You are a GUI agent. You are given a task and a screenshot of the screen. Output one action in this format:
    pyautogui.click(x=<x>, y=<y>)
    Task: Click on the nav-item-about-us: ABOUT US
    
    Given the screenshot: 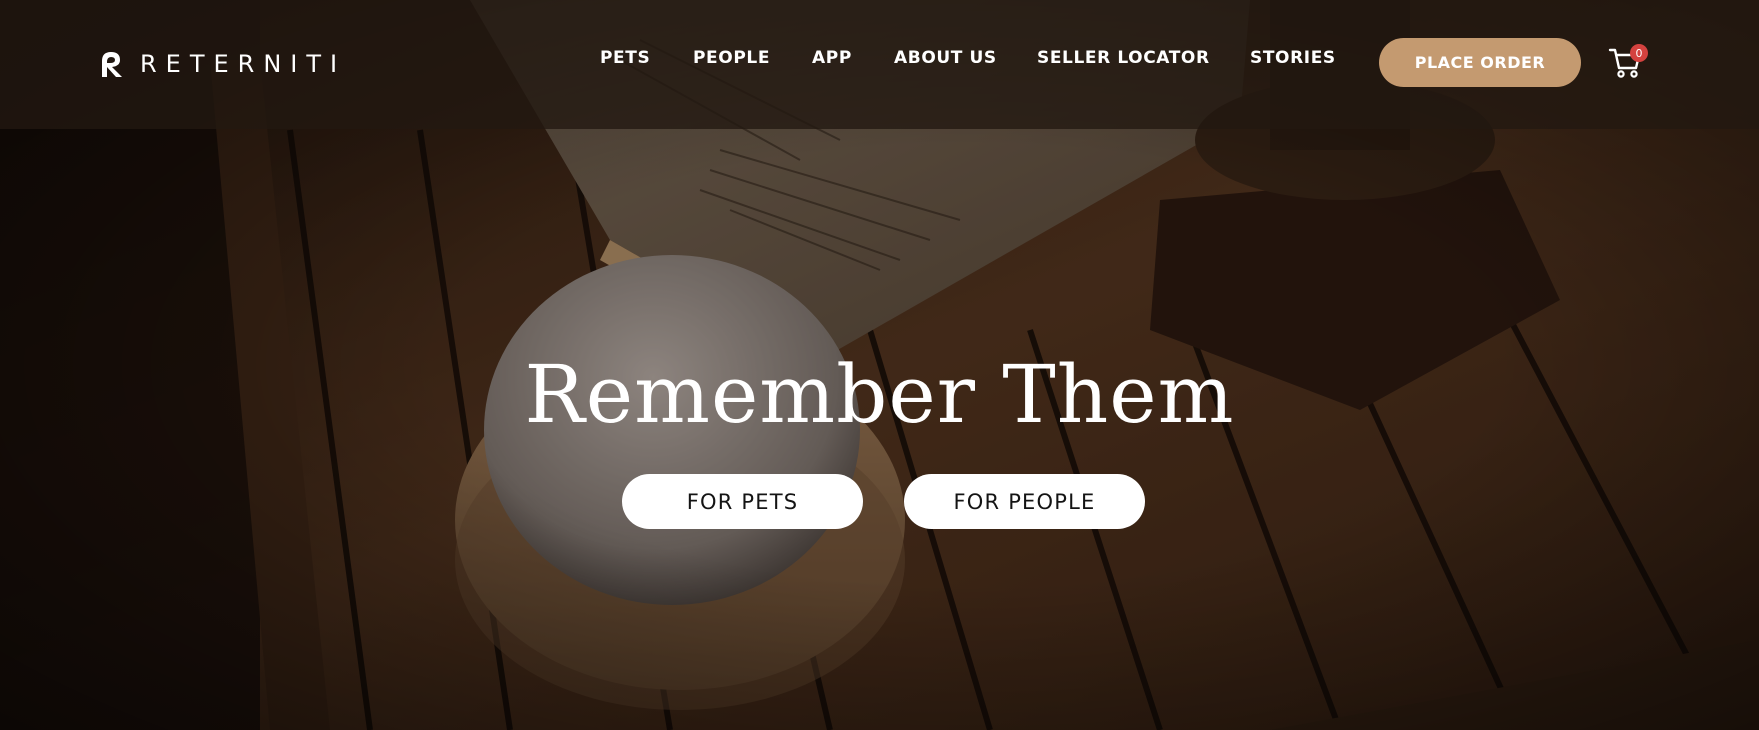 What is the action you would take?
    pyautogui.click(x=945, y=58)
    